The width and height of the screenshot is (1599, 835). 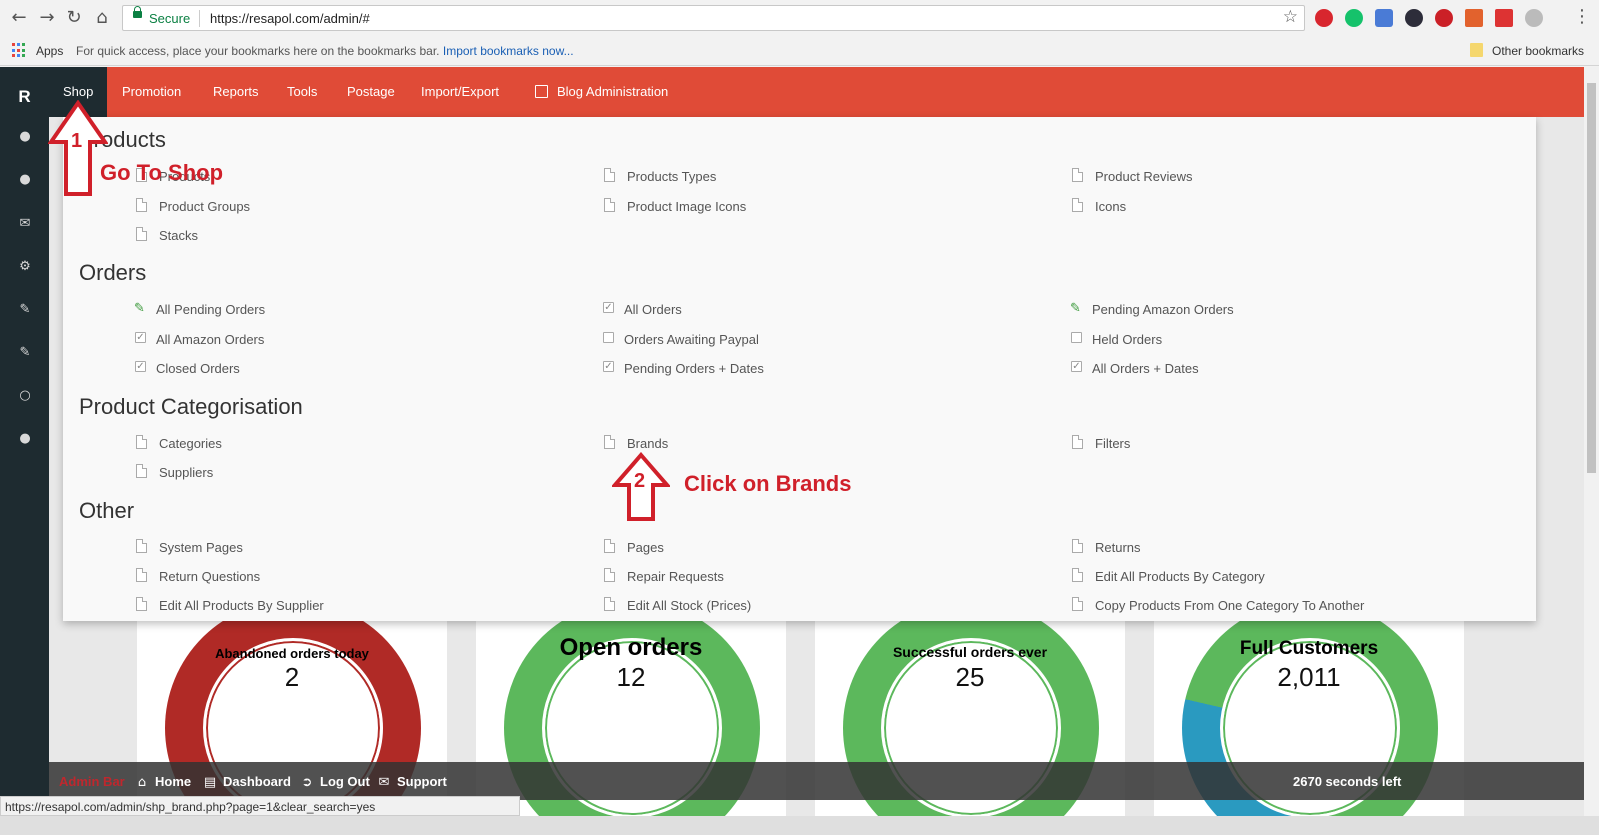 I want to click on menu-link-label: Categories, so click(x=190, y=443).